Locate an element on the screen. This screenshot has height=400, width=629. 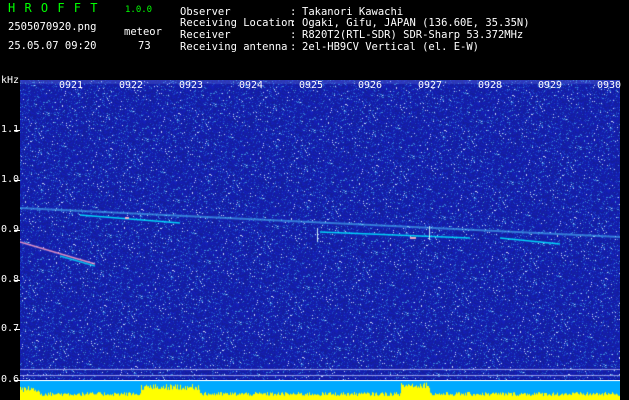
info-value-location: Ogaki, Gifu, JAPAN (136.60E, 35.35N) is located at coordinates (416, 23).